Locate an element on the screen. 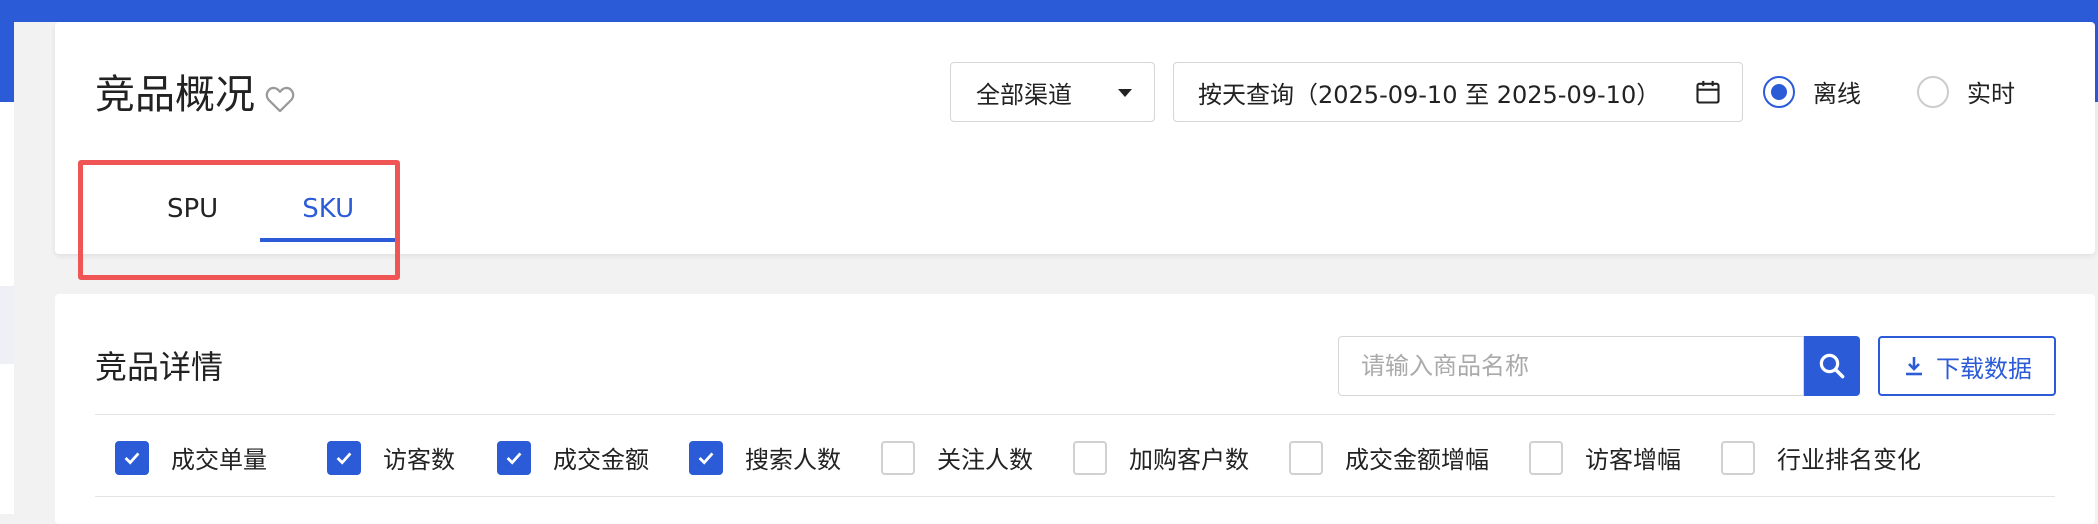 This screenshot has width=2098, height=524. radio-realtime-label: 实时 is located at coordinates (1991, 94).